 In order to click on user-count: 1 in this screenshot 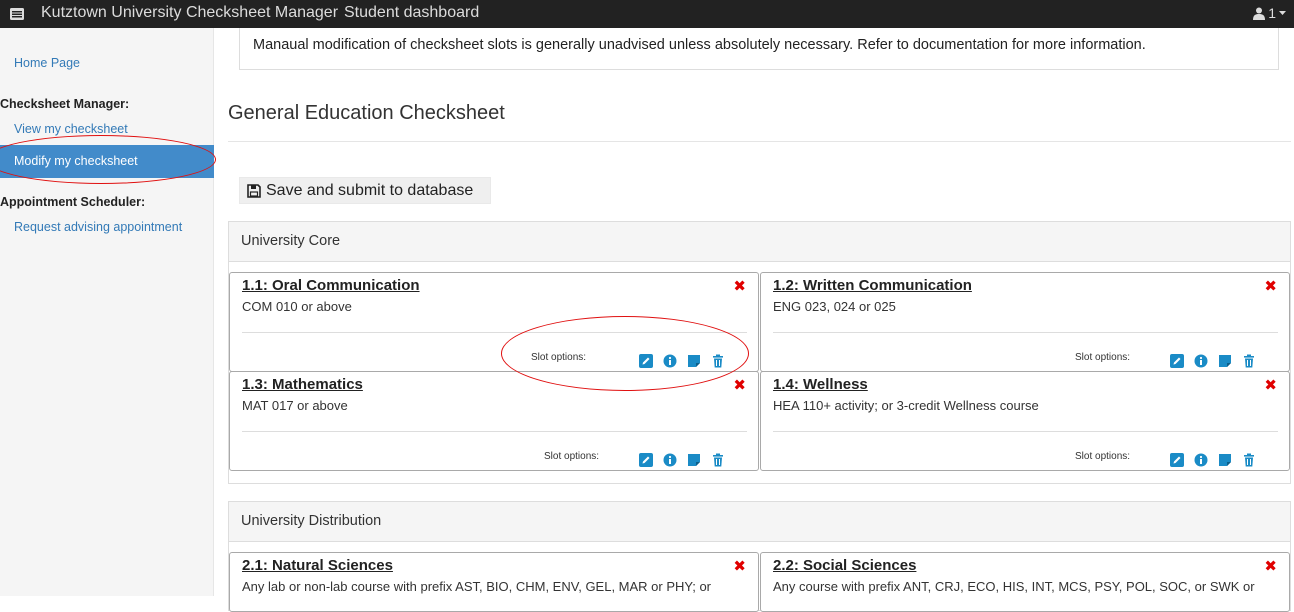, I will do `click(1272, 13)`.